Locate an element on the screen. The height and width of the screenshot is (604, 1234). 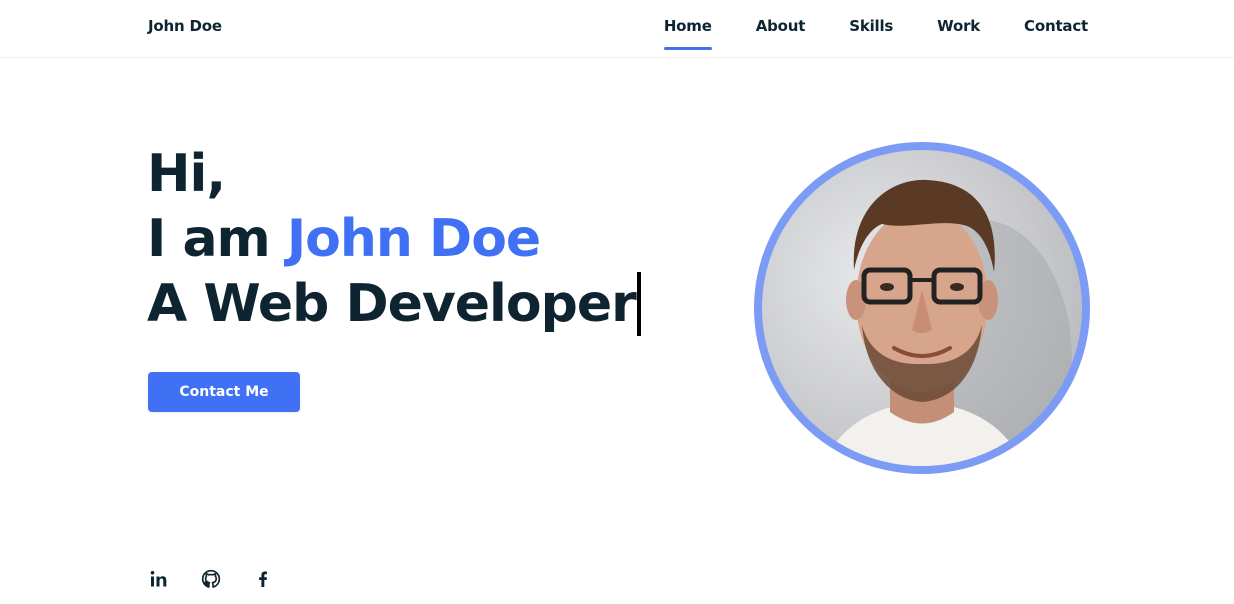
hero-greeting: Hi, is located at coordinates (186, 174).